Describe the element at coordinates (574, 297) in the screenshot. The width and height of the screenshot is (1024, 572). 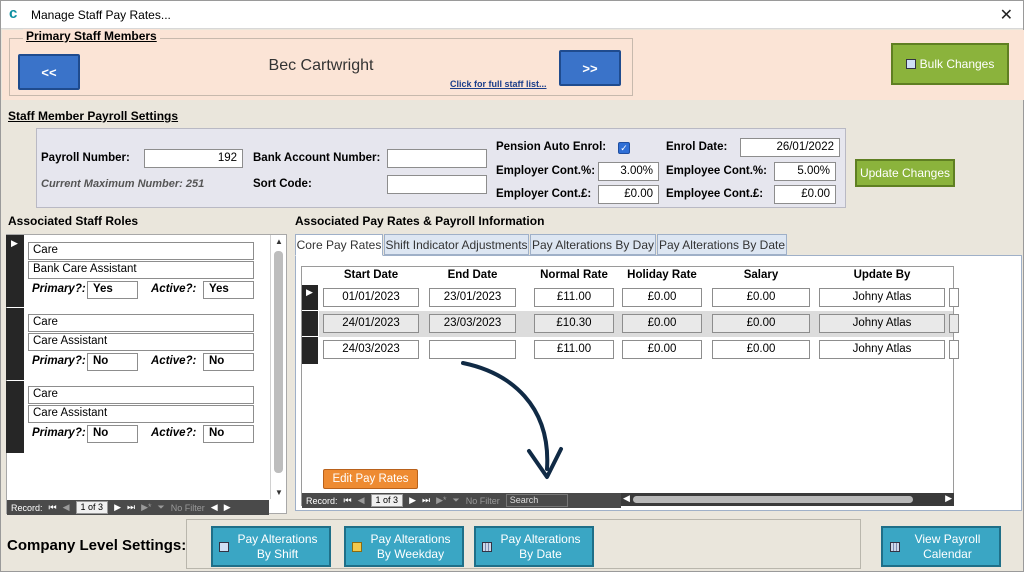
I see `normal-rate-cell: £11.00` at that location.